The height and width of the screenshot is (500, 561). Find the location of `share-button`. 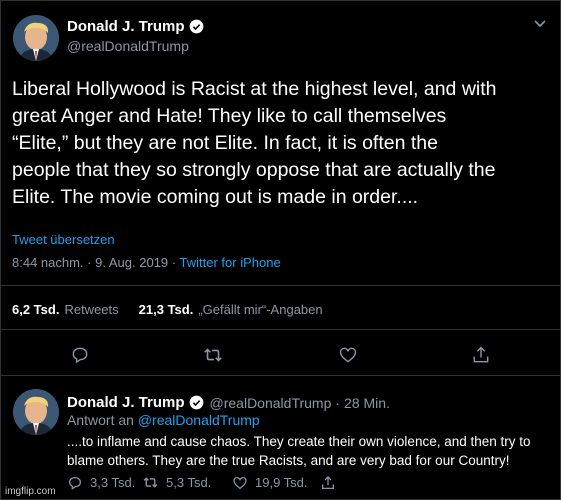

share-button is located at coordinates (331, 483).